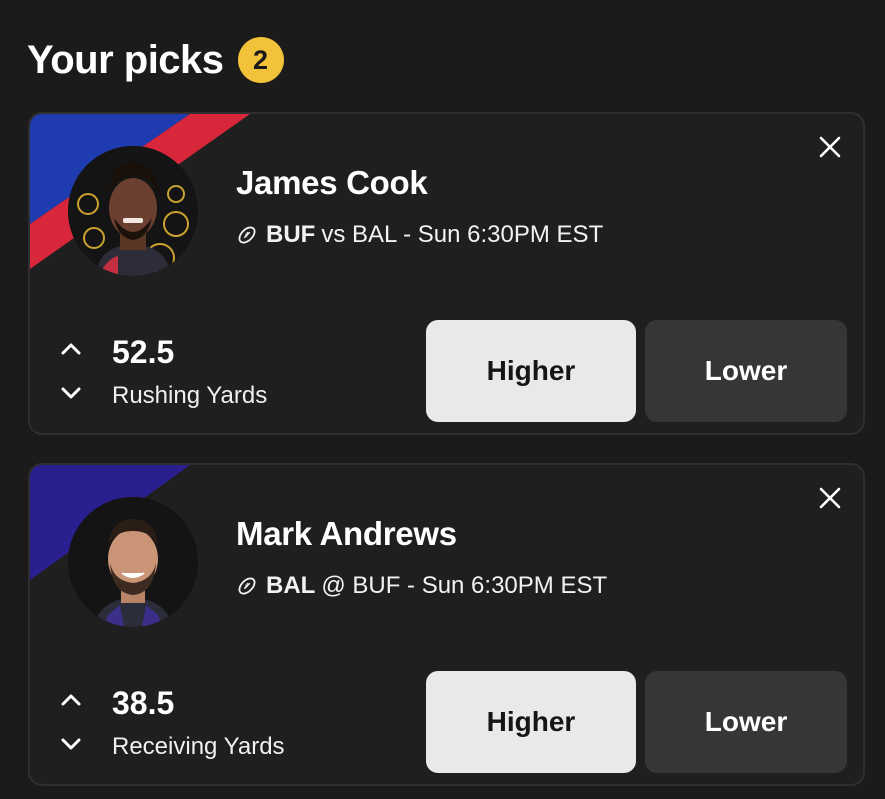  Describe the element at coordinates (143, 703) in the screenshot. I see `projection-line: 38.5` at that location.